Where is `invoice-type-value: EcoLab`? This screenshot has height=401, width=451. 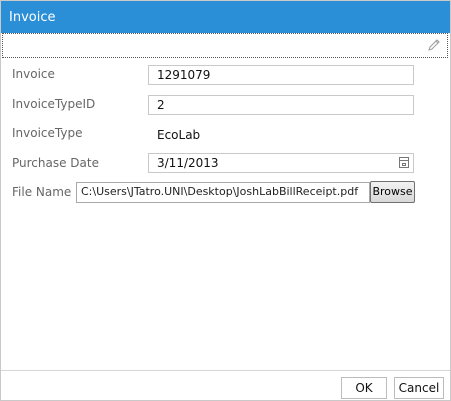 invoice-type-value: EcoLab is located at coordinates (179, 135).